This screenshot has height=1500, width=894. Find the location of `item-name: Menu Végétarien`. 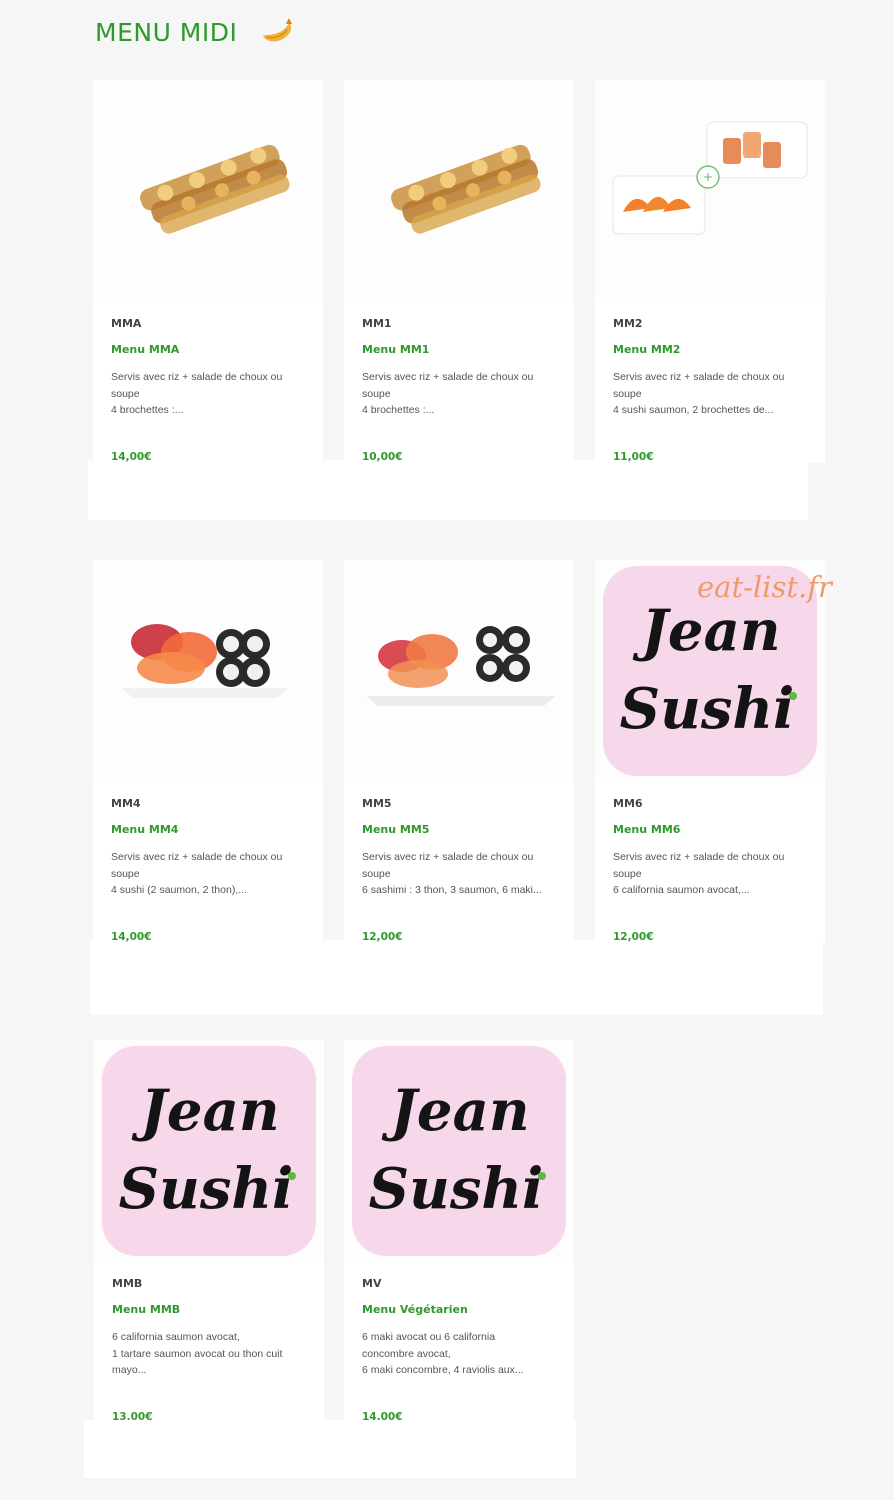

item-name: Menu Végétarien is located at coordinates (415, 1309).